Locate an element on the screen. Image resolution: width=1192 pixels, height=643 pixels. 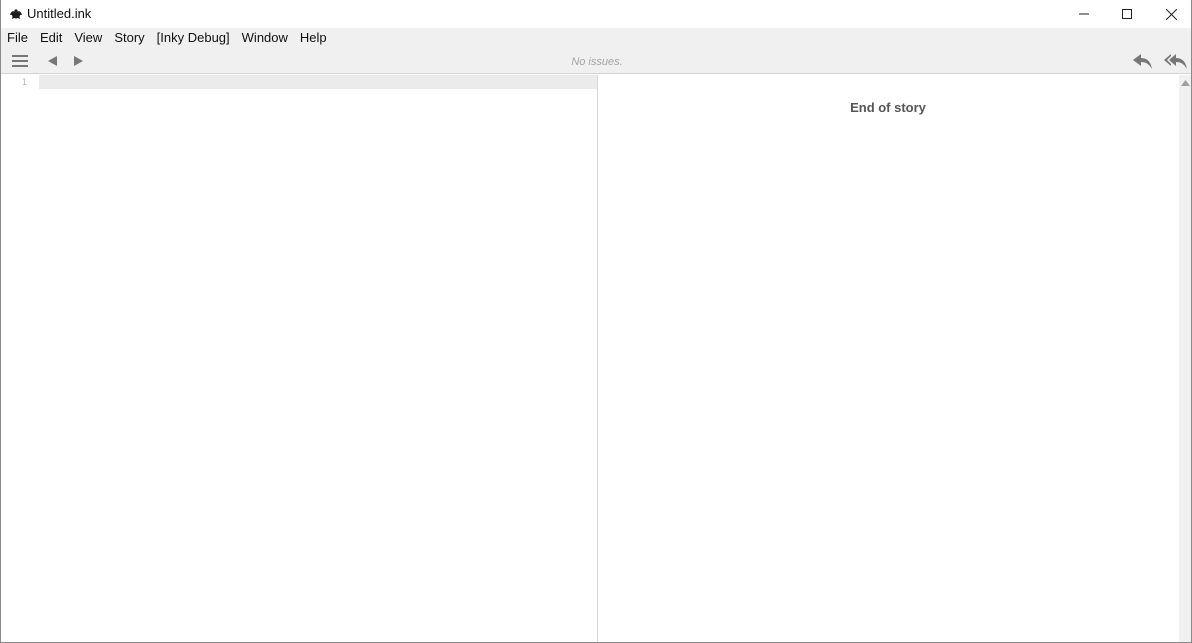
rewind-all-icon is located at coordinates (1175, 61).